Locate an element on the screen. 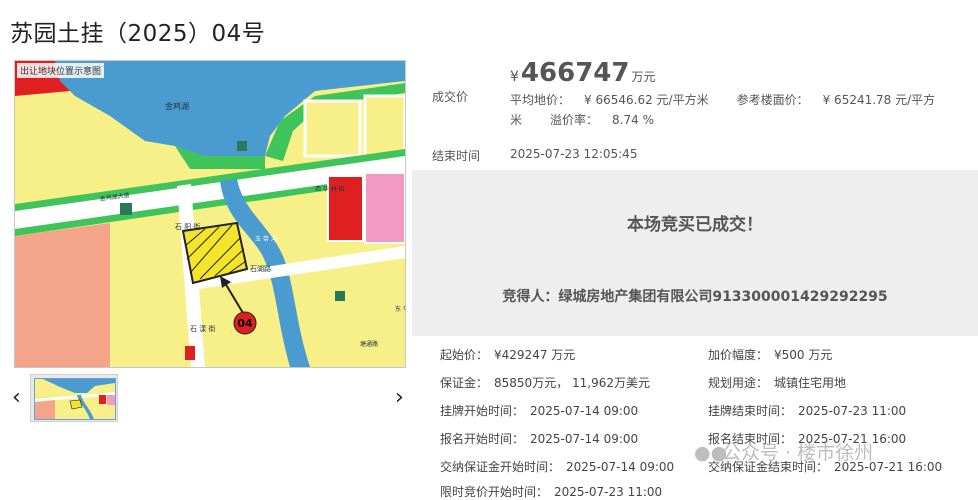 The width and height of the screenshot is (978, 500). map-label-xihua2: 东 华 林 街 is located at coordinates (400, 309).